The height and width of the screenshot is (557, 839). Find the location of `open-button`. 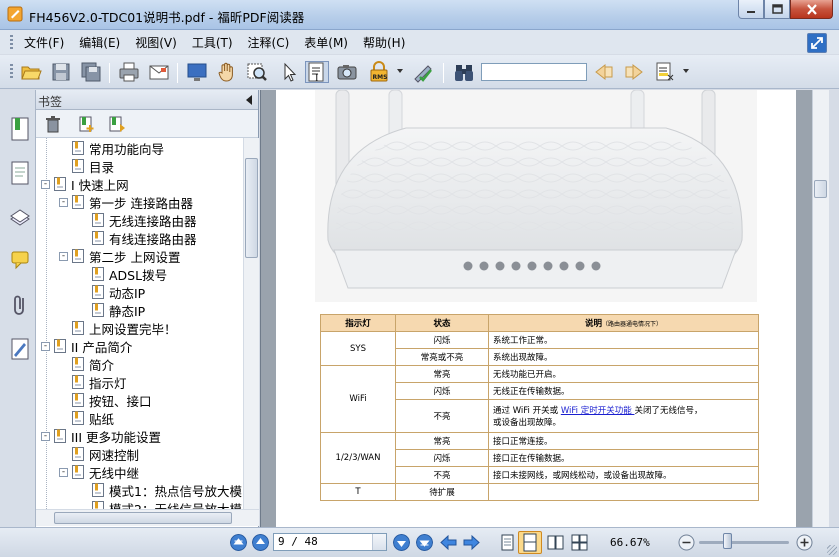

open-button is located at coordinates (31, 72).